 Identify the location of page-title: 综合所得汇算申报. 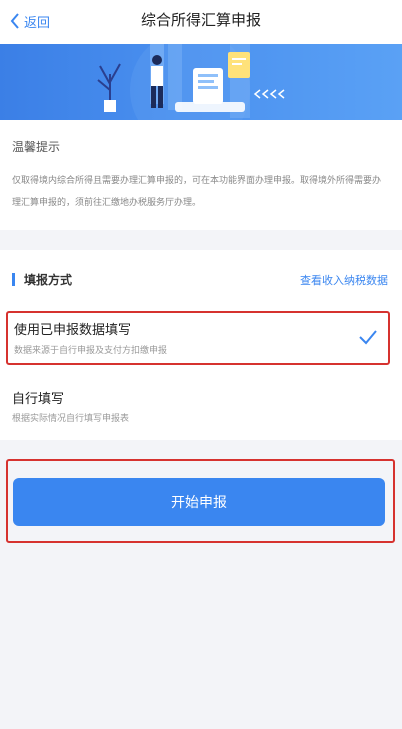
(200, 20).